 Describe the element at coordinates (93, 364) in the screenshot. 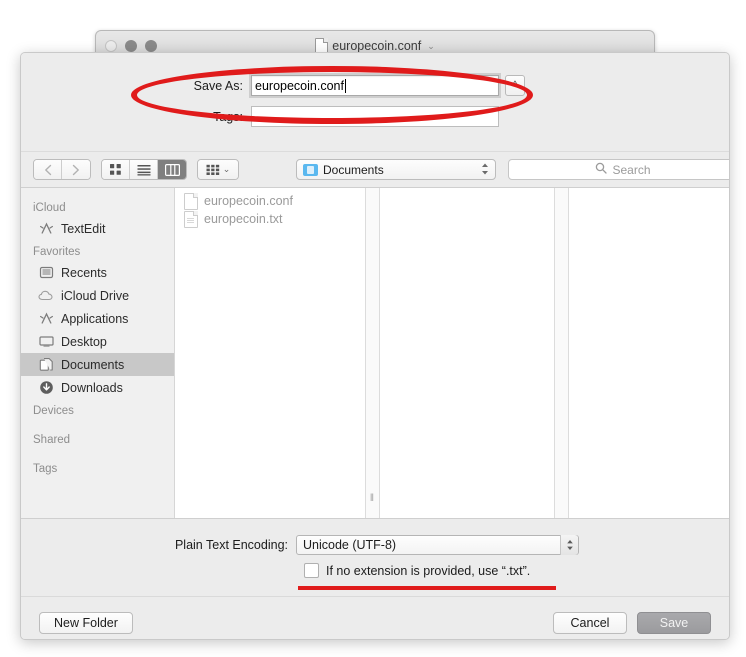

I see `sidebar-item-label: Documents` at that location.